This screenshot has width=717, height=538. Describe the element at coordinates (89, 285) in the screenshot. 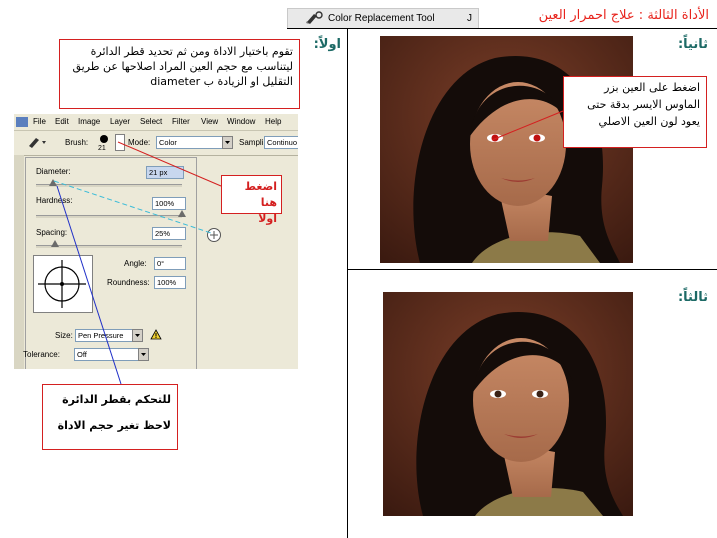

I see `diameter-pointer-line` at that location.